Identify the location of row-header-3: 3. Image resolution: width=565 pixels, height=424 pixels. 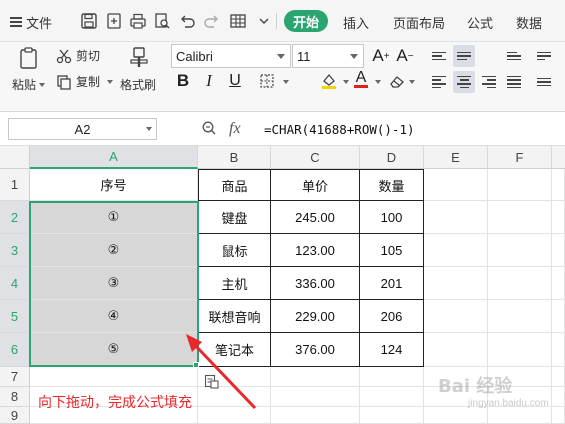
(15, 250).